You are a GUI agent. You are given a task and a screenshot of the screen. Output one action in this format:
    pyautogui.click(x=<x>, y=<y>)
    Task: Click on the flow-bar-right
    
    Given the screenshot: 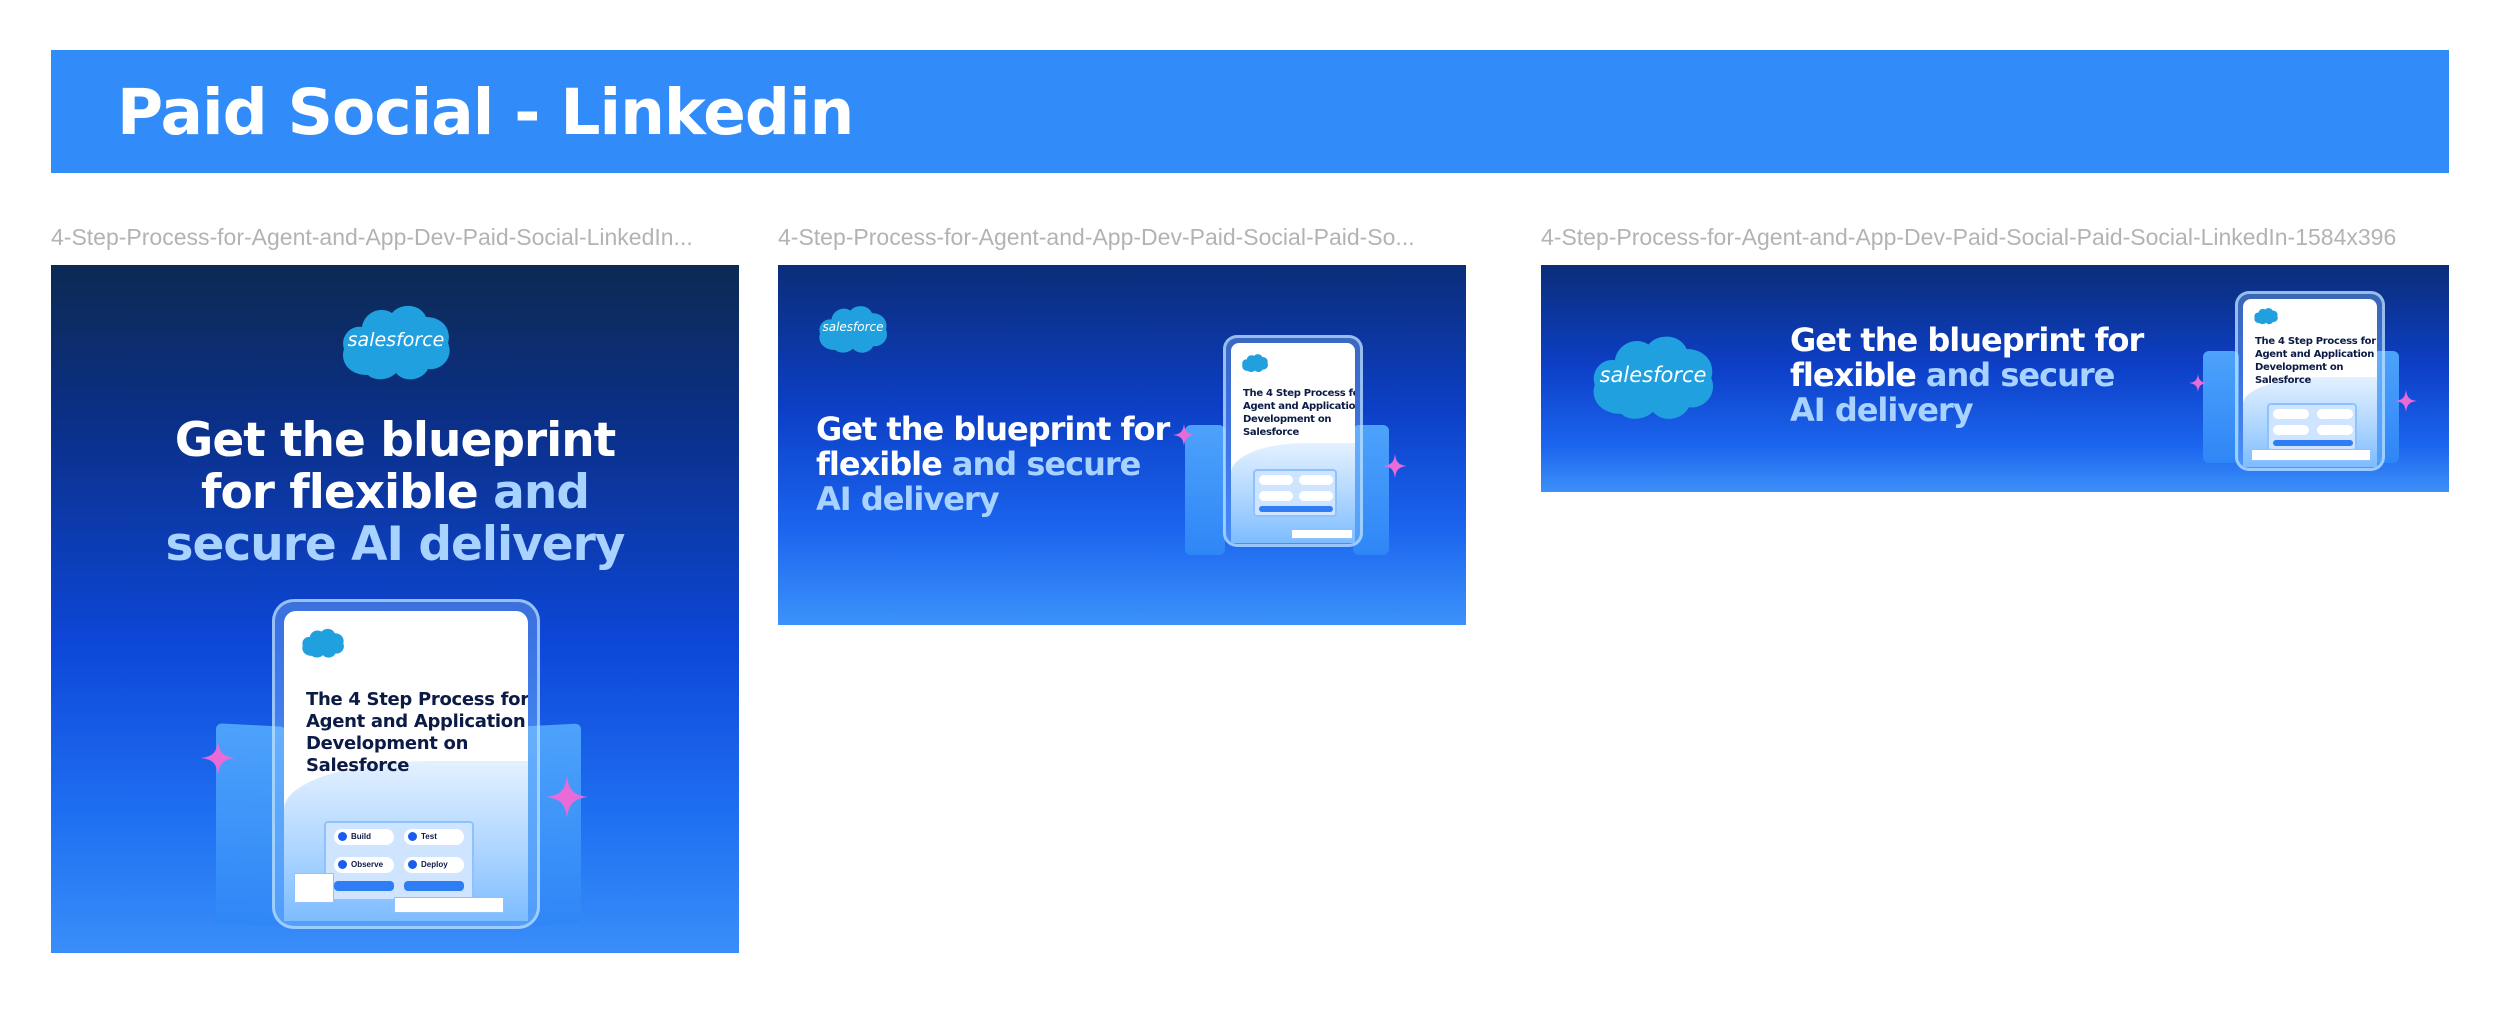 What is the action you would take?
    pyautogui.click(x=434, y=886)
    